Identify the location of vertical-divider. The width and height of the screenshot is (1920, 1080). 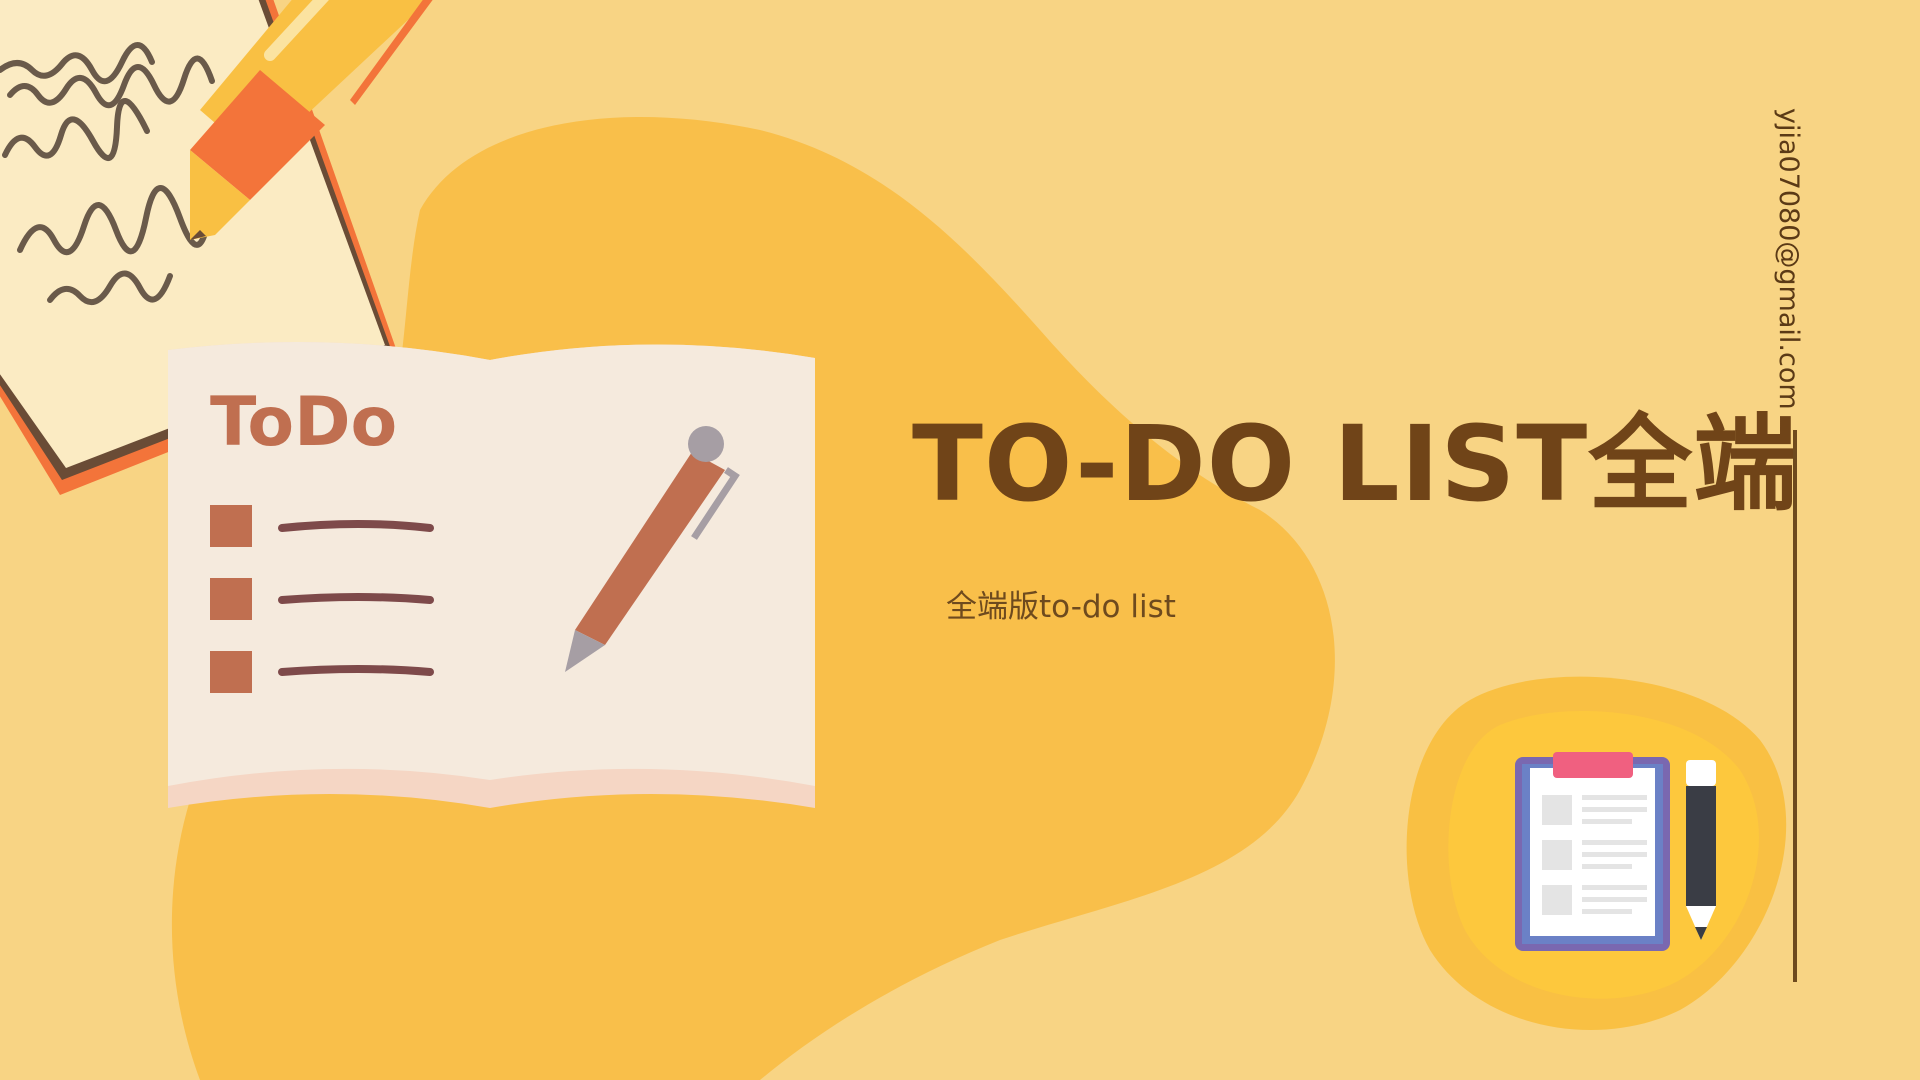
(1795, 706).